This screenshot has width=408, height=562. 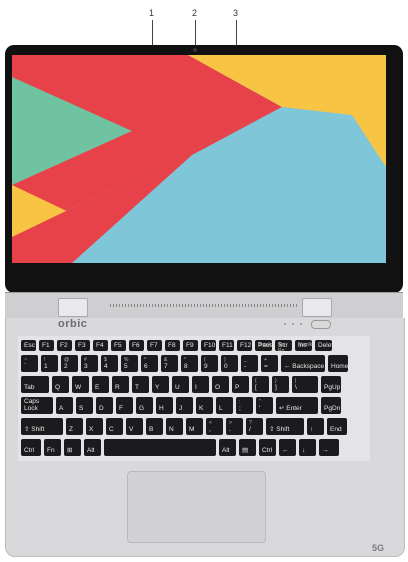 I want to click on key: X, so click(x=94, y=426).